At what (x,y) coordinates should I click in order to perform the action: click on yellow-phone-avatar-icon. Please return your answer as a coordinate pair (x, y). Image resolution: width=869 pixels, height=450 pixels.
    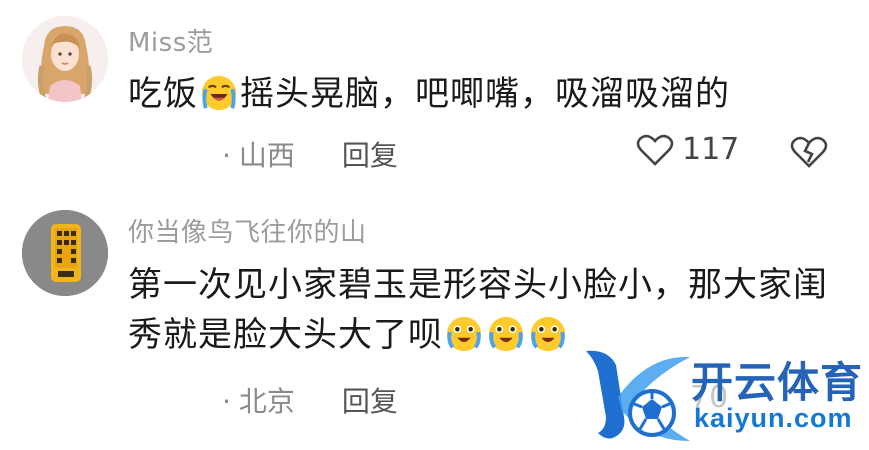
    Looking at the image, I should click on (65, 253).